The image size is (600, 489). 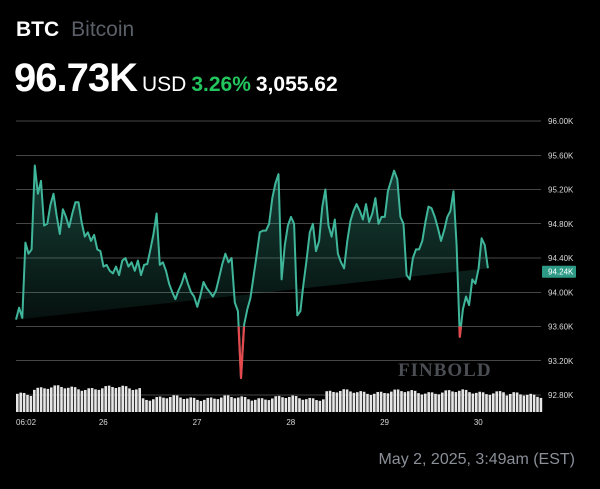 I want to click on y-tick-label: 93.60K, so click(x=561, y=327).